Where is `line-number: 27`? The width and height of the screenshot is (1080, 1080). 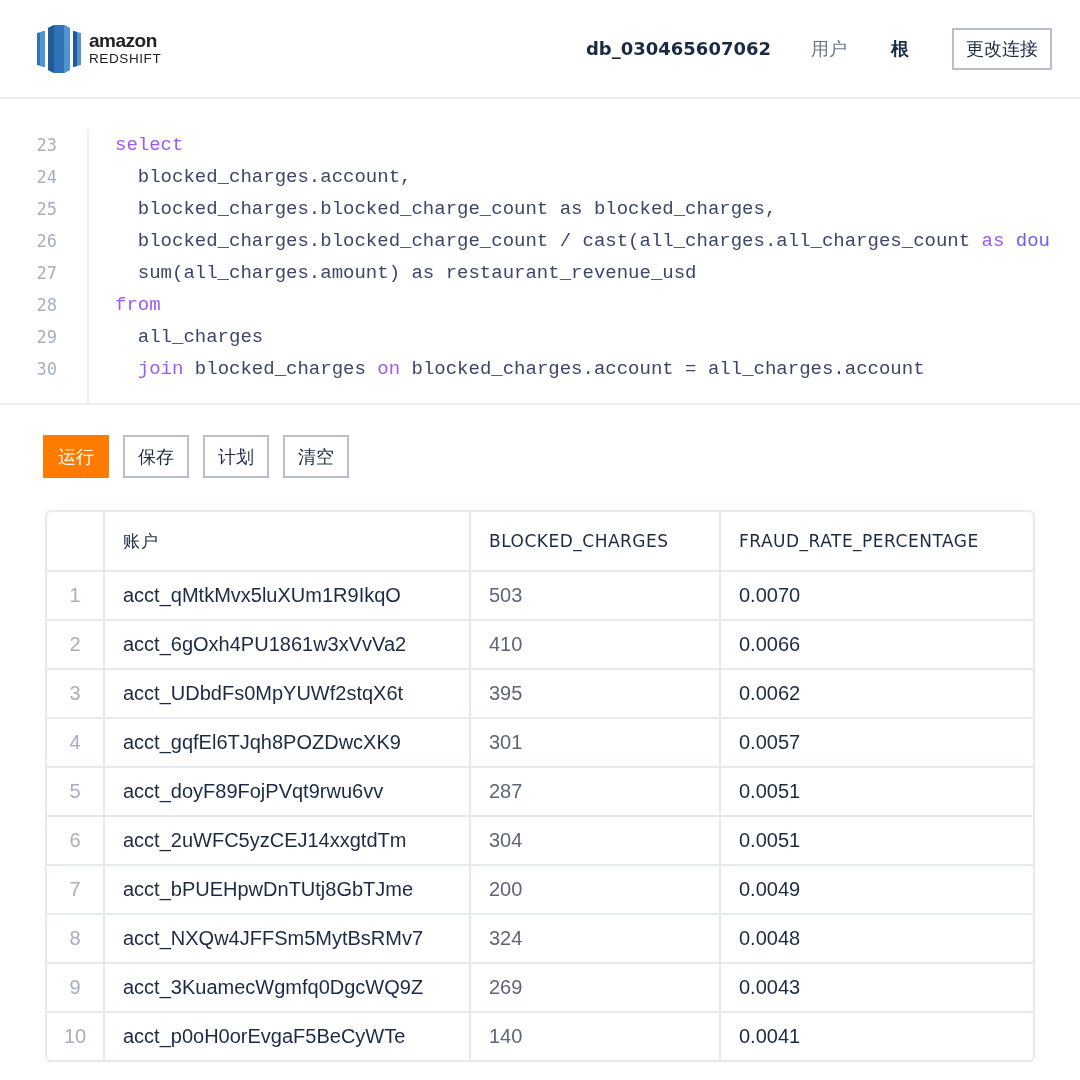
line-number: 27 is located at coordinates (46, 273).